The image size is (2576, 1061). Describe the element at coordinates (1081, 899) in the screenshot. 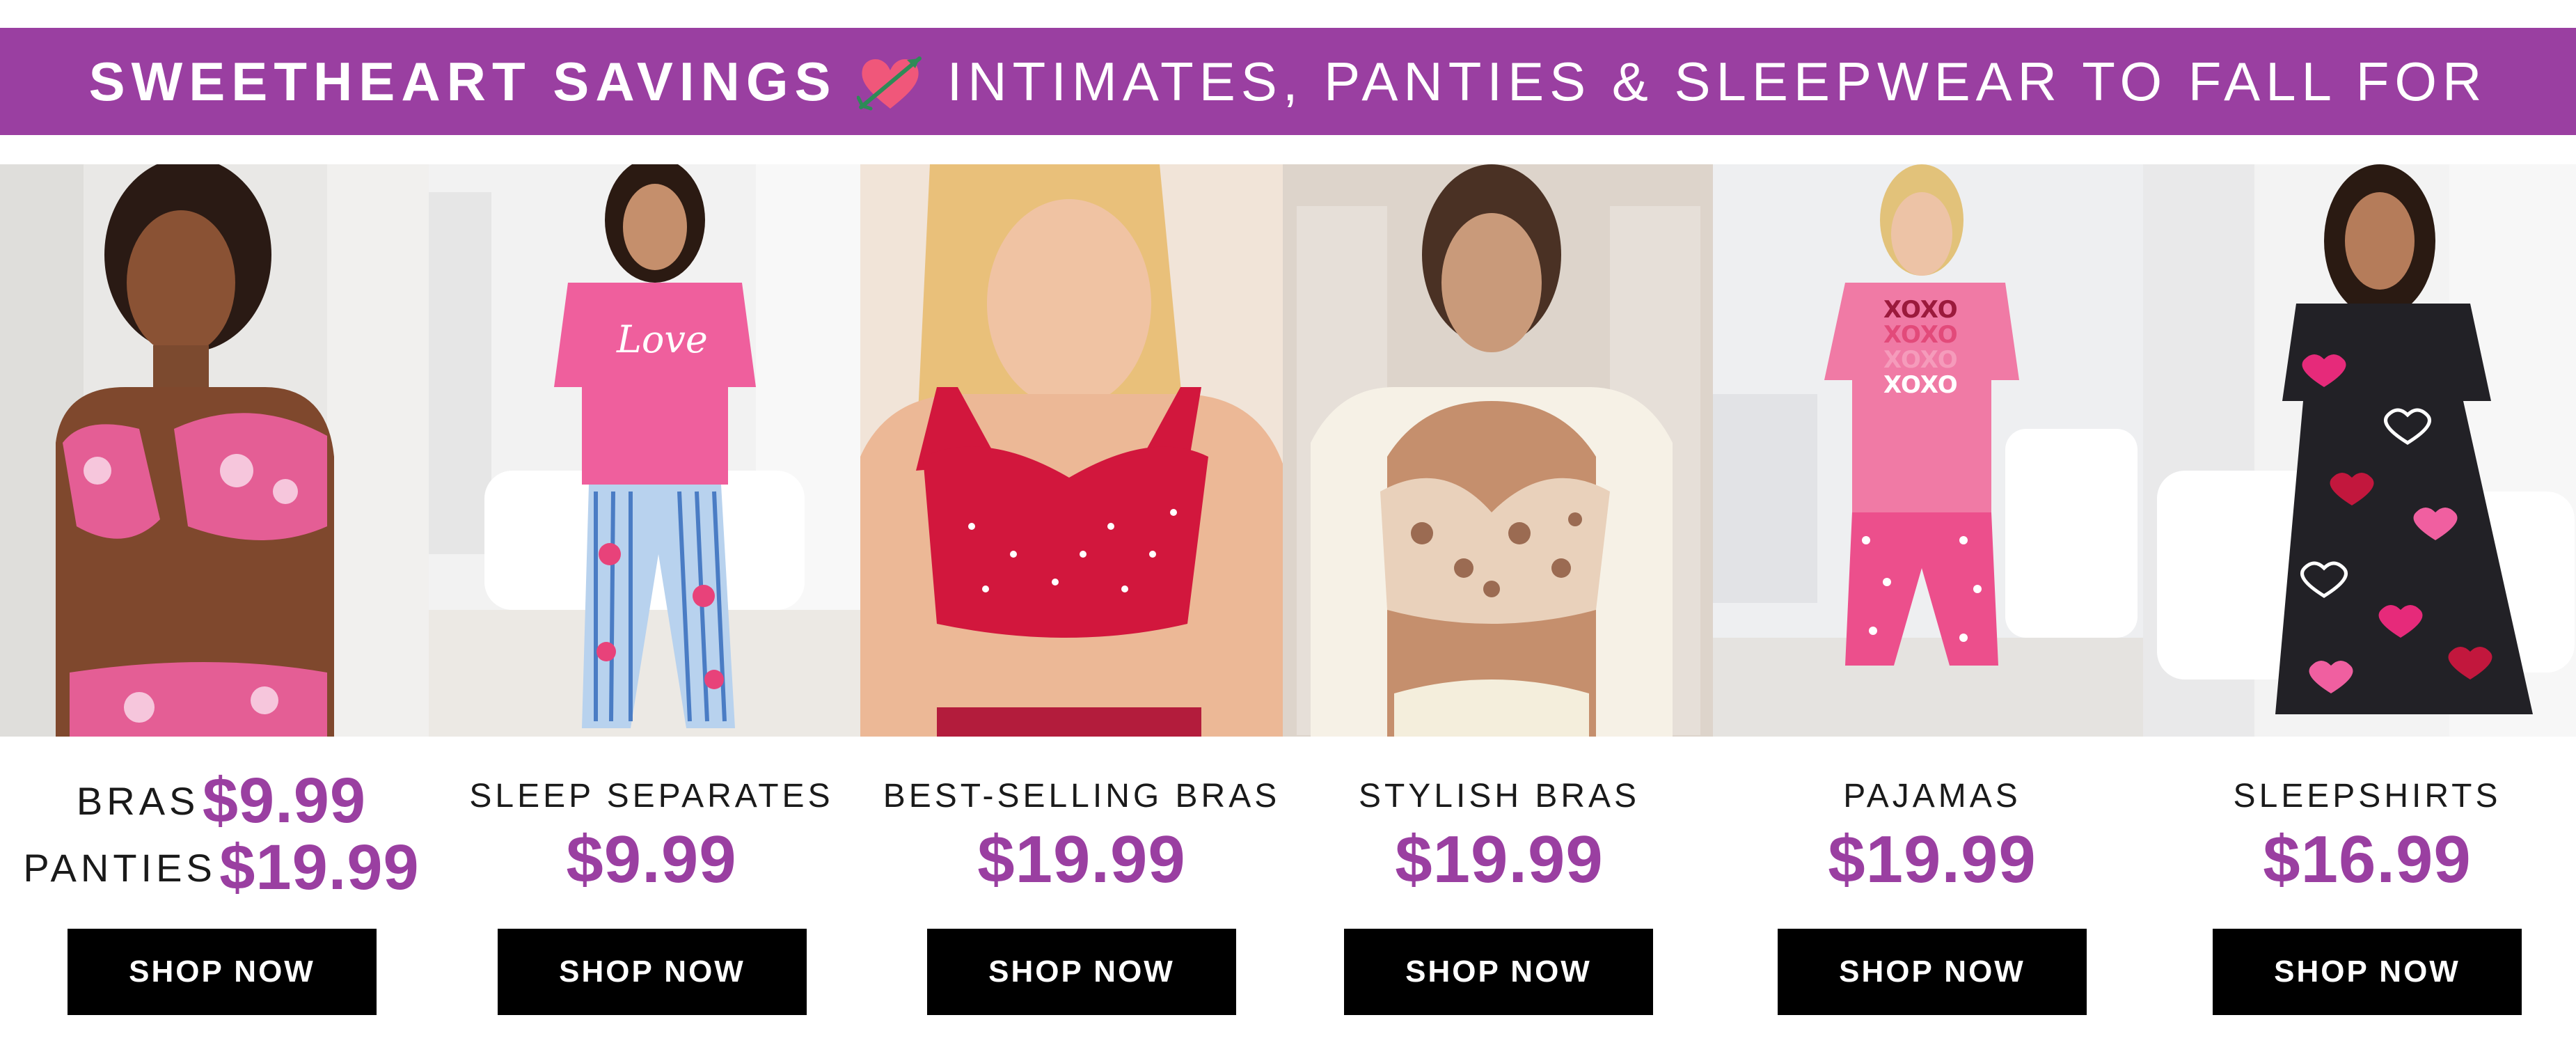

I see `product-card-best-selling-bras: BEST-SELLING BRAS $19.99 SHOP NOW` at that location.